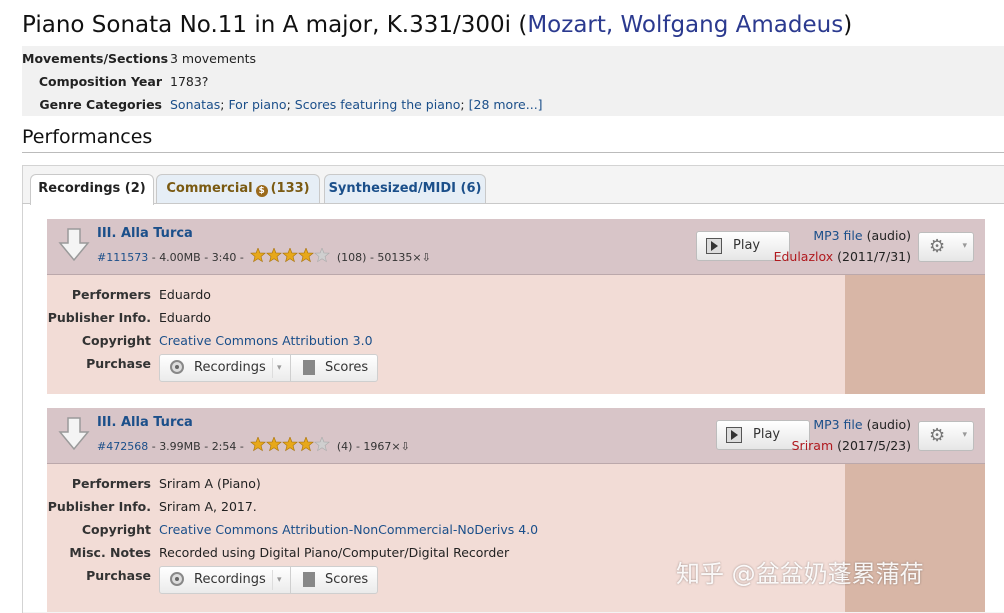  I want to click on uploader-info: Sriram (2017/5/23), so click(851, 445).